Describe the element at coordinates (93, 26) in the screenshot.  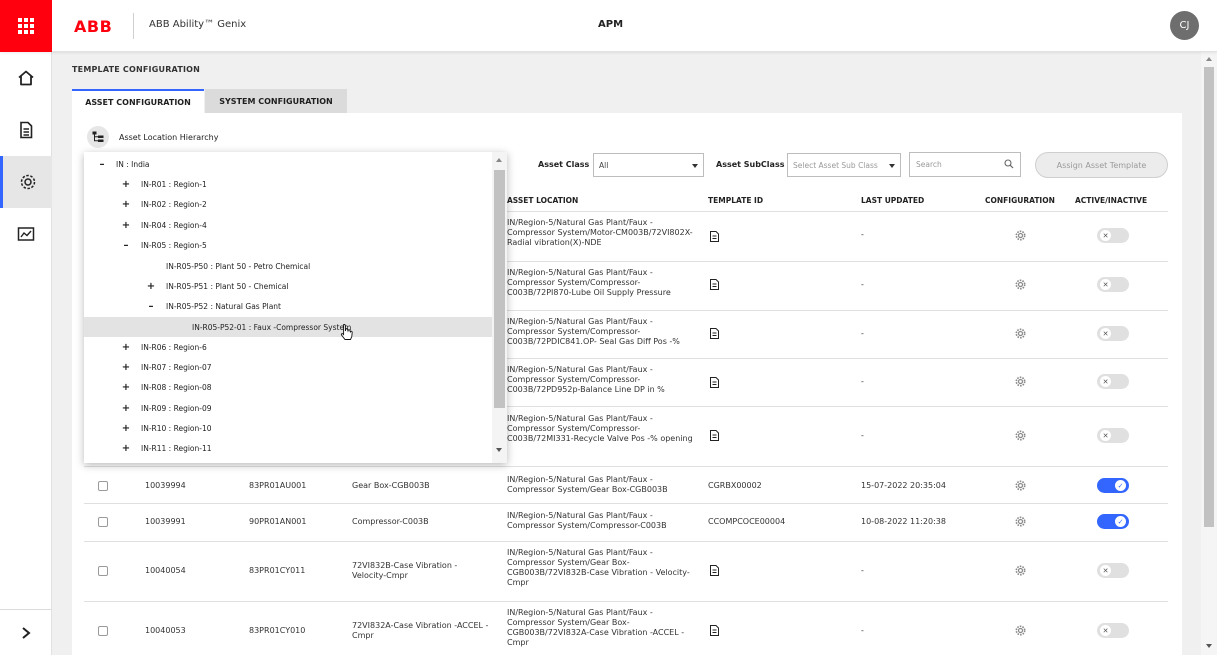
I see `abb-logo: ABB` at that location.